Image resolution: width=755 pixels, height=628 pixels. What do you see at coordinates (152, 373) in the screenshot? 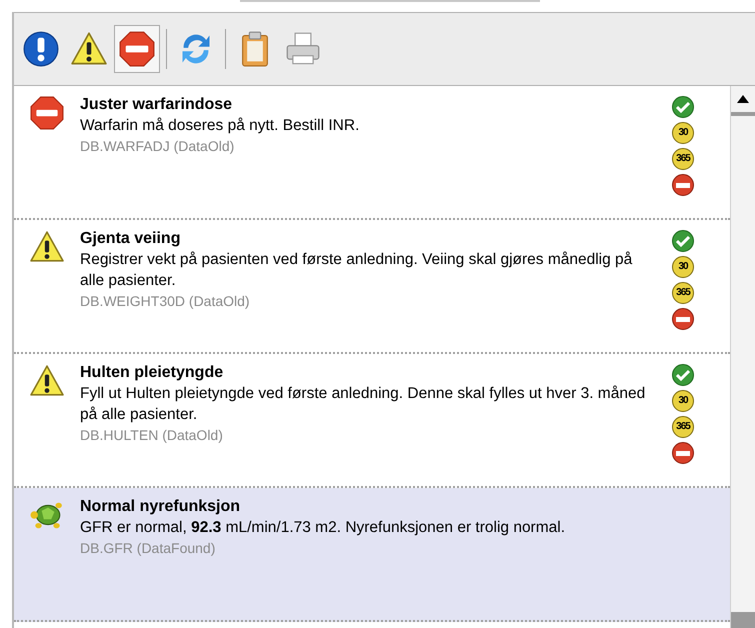
I see `alert-title: Hulten pleietyngde` at bounding box center [152, 373].